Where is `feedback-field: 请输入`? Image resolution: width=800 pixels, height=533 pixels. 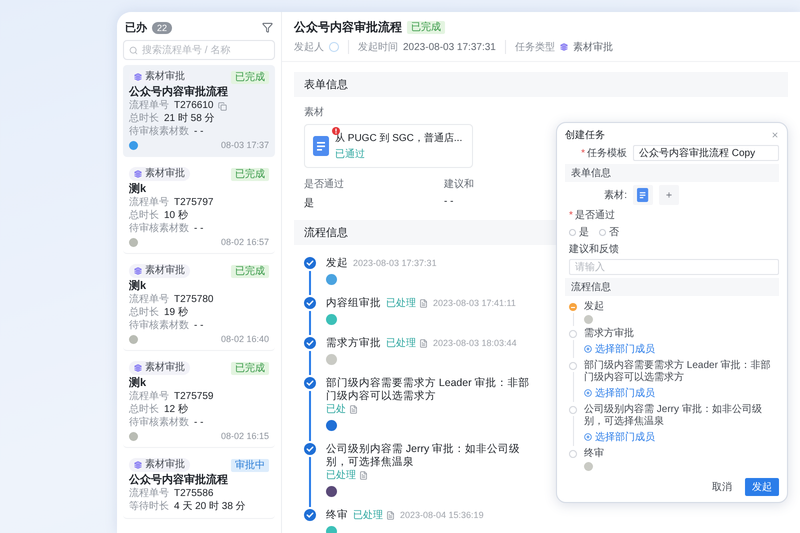
feedback-field: 请输入 is located at coordinates (674, 267).